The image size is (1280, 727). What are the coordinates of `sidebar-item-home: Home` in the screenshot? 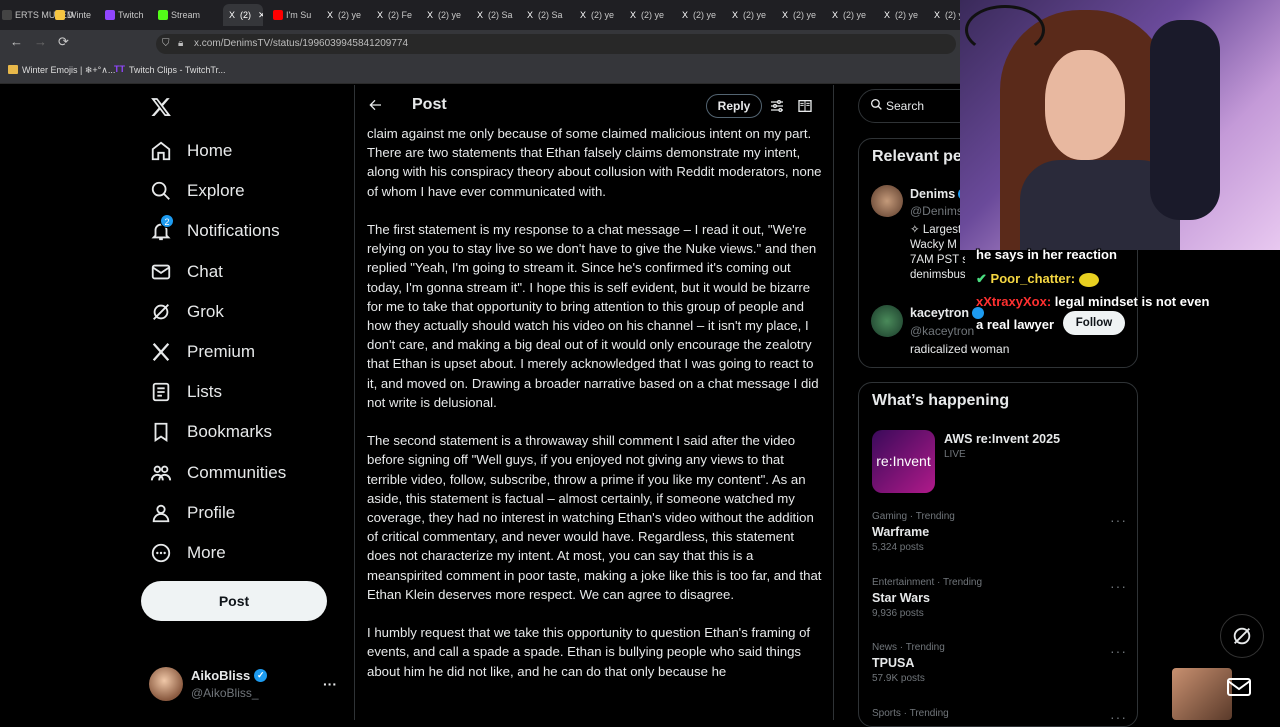 It's located at (191, 151).